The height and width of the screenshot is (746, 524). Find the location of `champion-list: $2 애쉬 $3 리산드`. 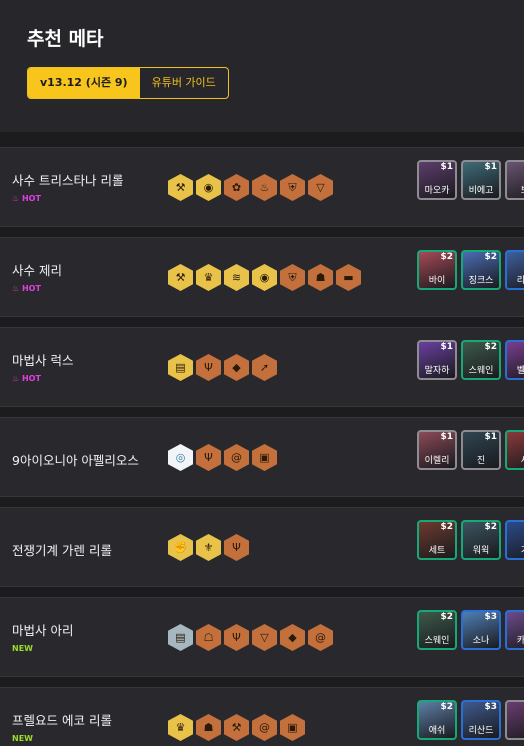

champion-list: $2 애쉬 $3 리산드 is located at coordinates (470, 720).